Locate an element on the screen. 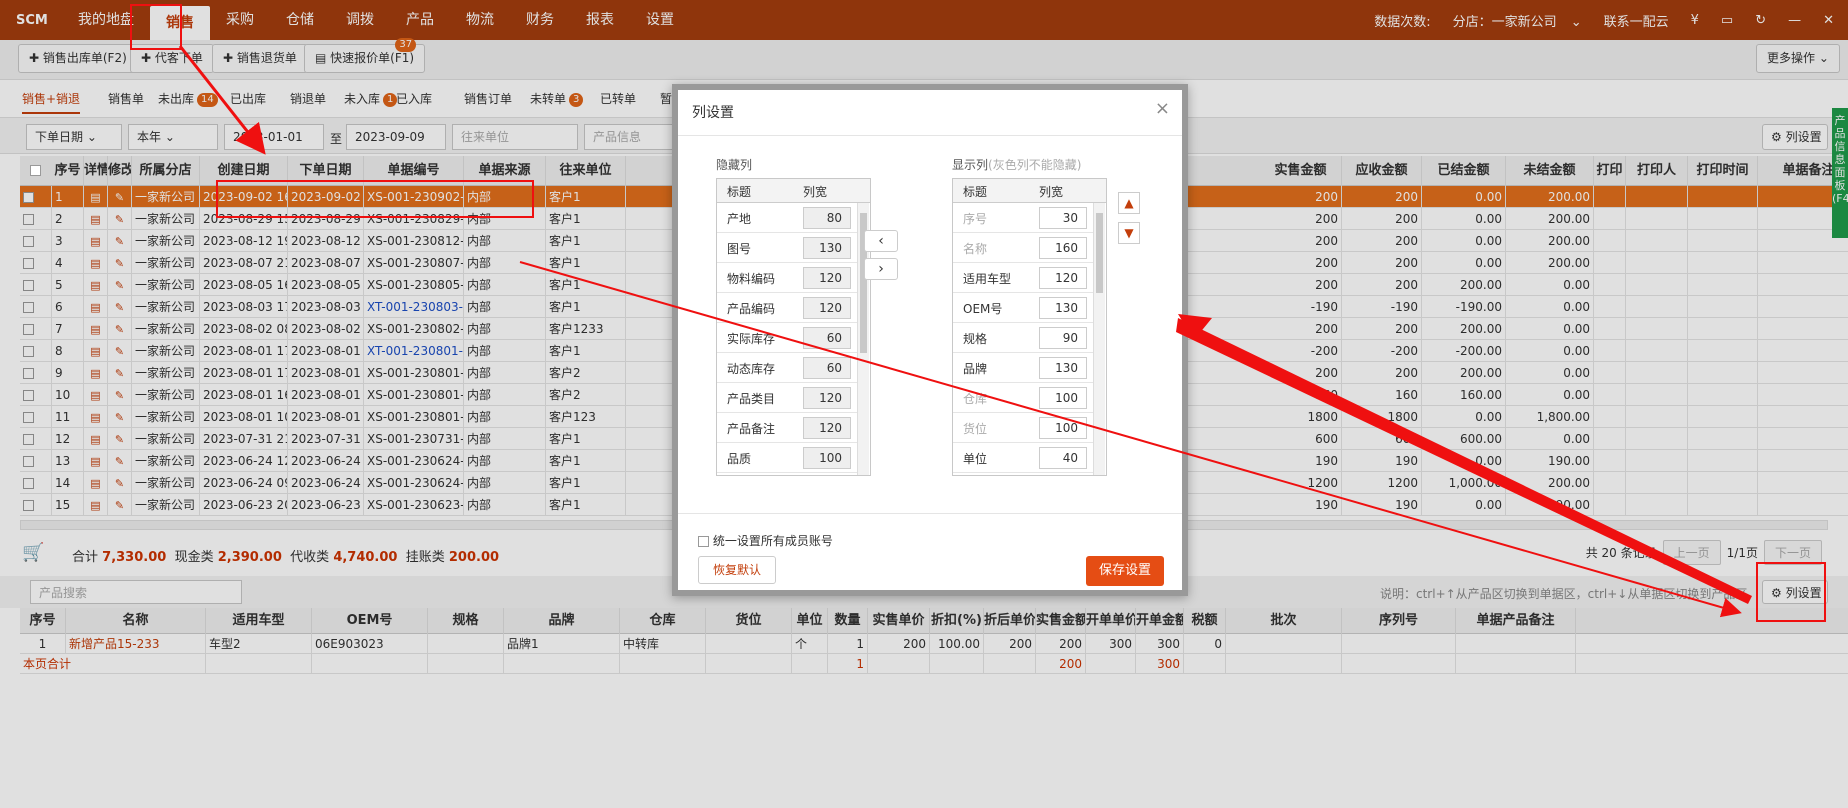 This screenshot has height=808, width=1848. column-width-input: 30 is located at coordinates (1063, 218).